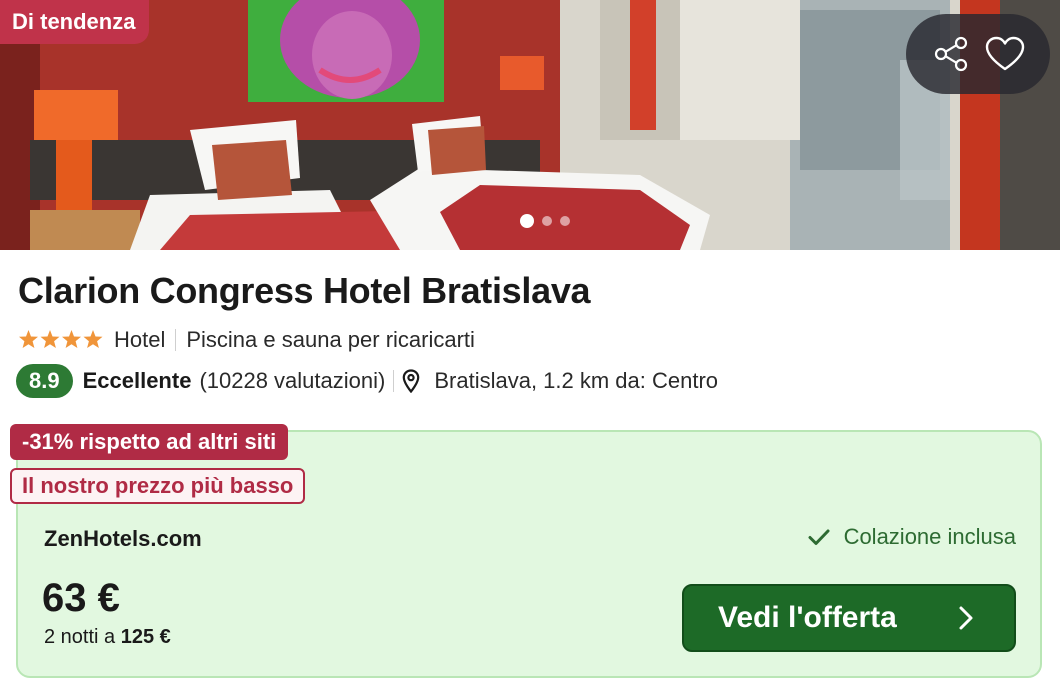 The height and width of the screenshot is (692, 1060). What do you see at coordinates (978, 54) in the screenshot?
I see `photo-actions` at bounding box center [978, 54].